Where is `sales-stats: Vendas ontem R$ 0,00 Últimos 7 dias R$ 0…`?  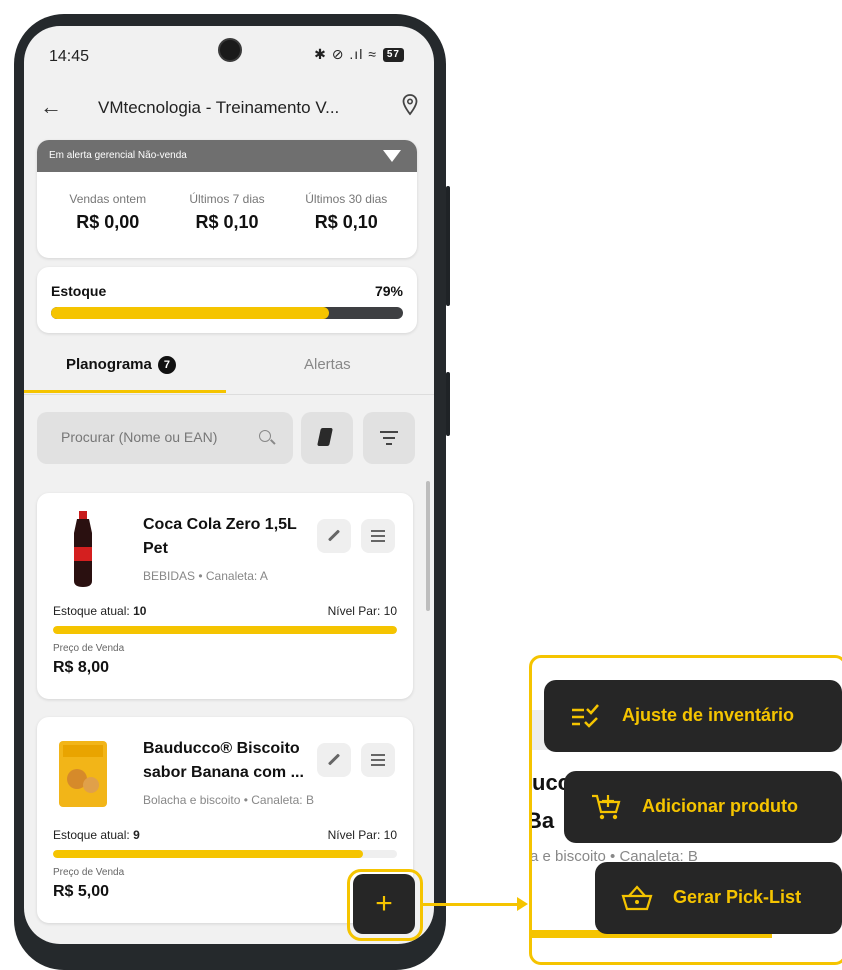
sales-stats: Vendas ontem R$ 0,00 Últimos 7 dias R$ 0… is located at coordinates (227, 202).